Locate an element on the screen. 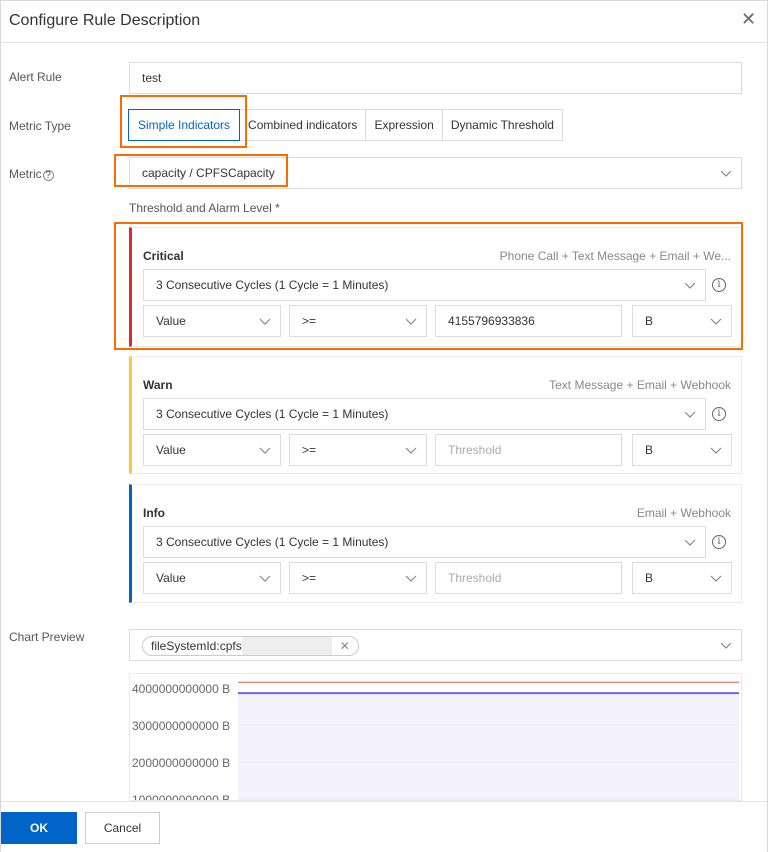 Image resolution: width=768 pixels, height=852 pixels. notification-methods: Text Message + Email + Webhook is located at coordinates (640, 385).